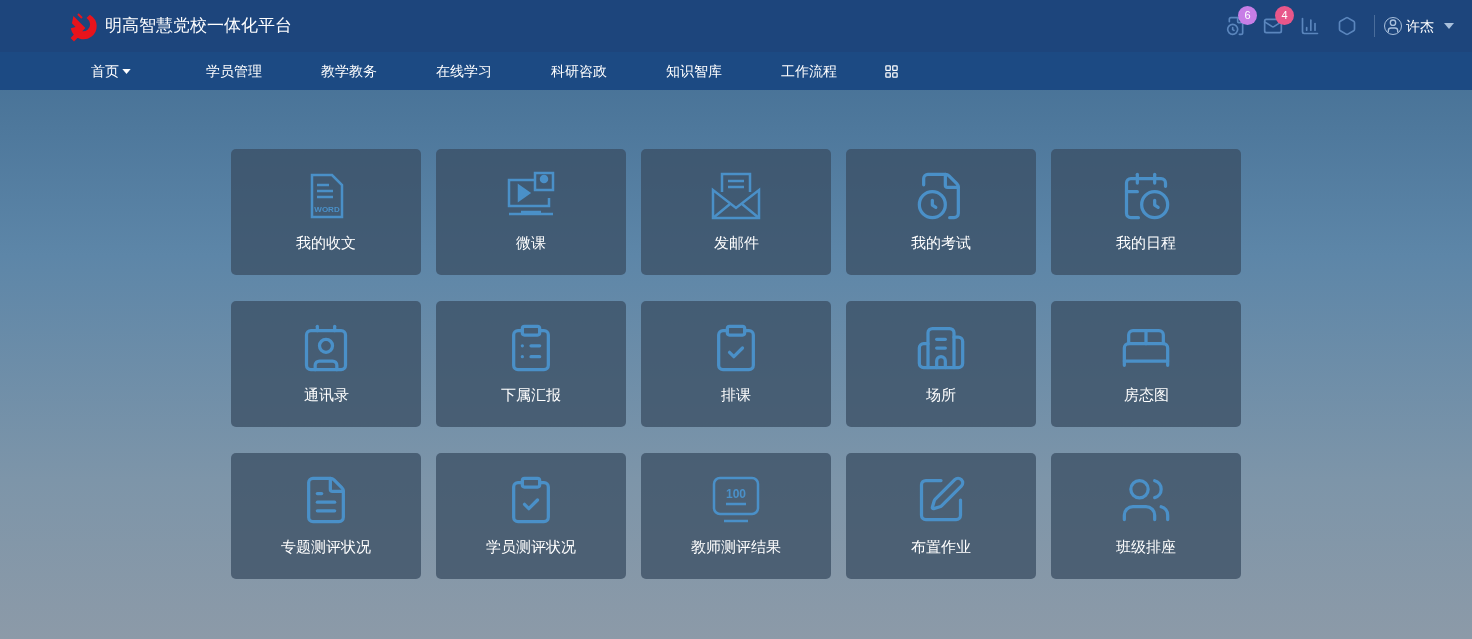  What do you see at coordinates (941, 212) in the screenshot?
I see `app-tile: 我的考试` at bounding box center [941, 212].